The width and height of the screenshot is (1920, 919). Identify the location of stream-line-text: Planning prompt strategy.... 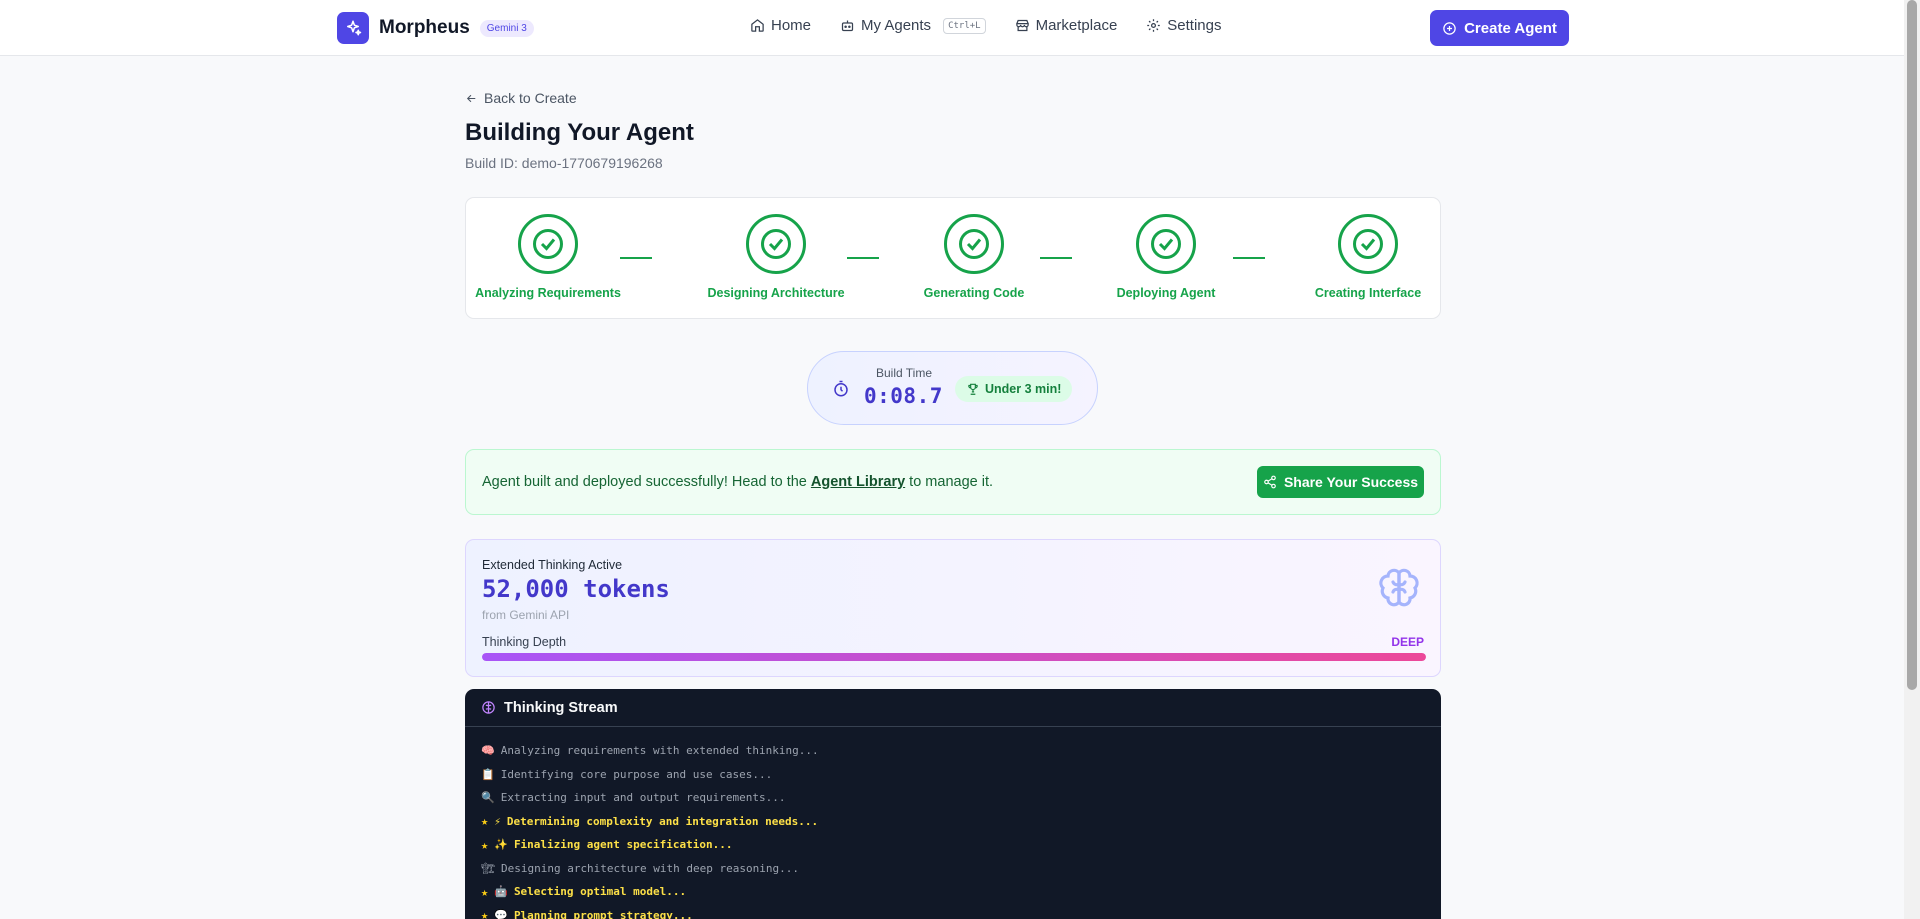
(603, 913).